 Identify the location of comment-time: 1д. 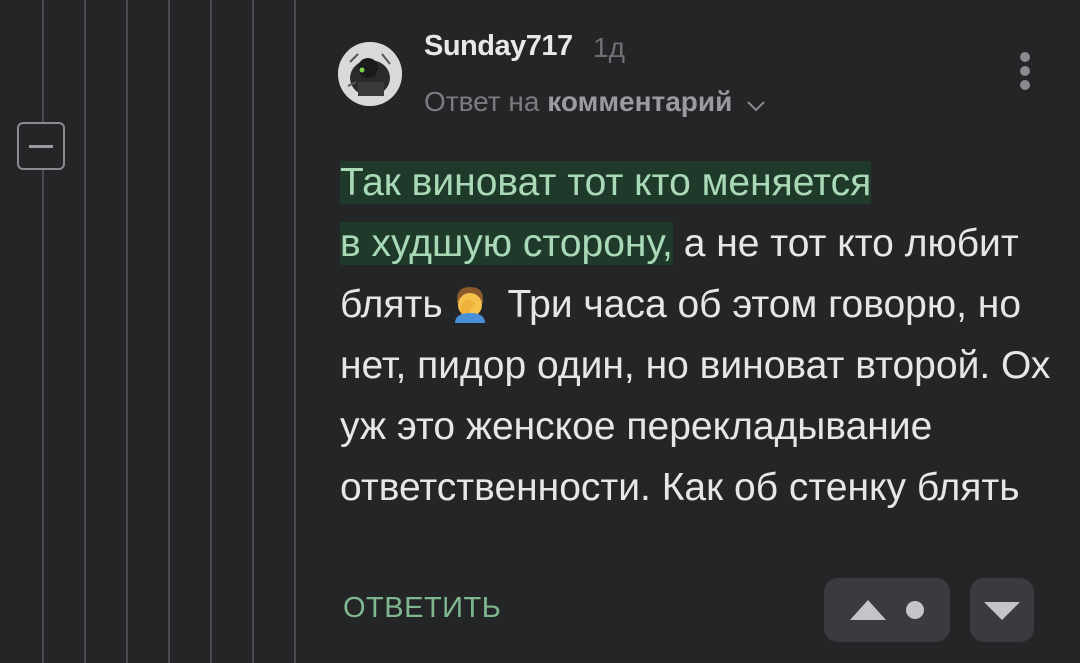
(609, 47).